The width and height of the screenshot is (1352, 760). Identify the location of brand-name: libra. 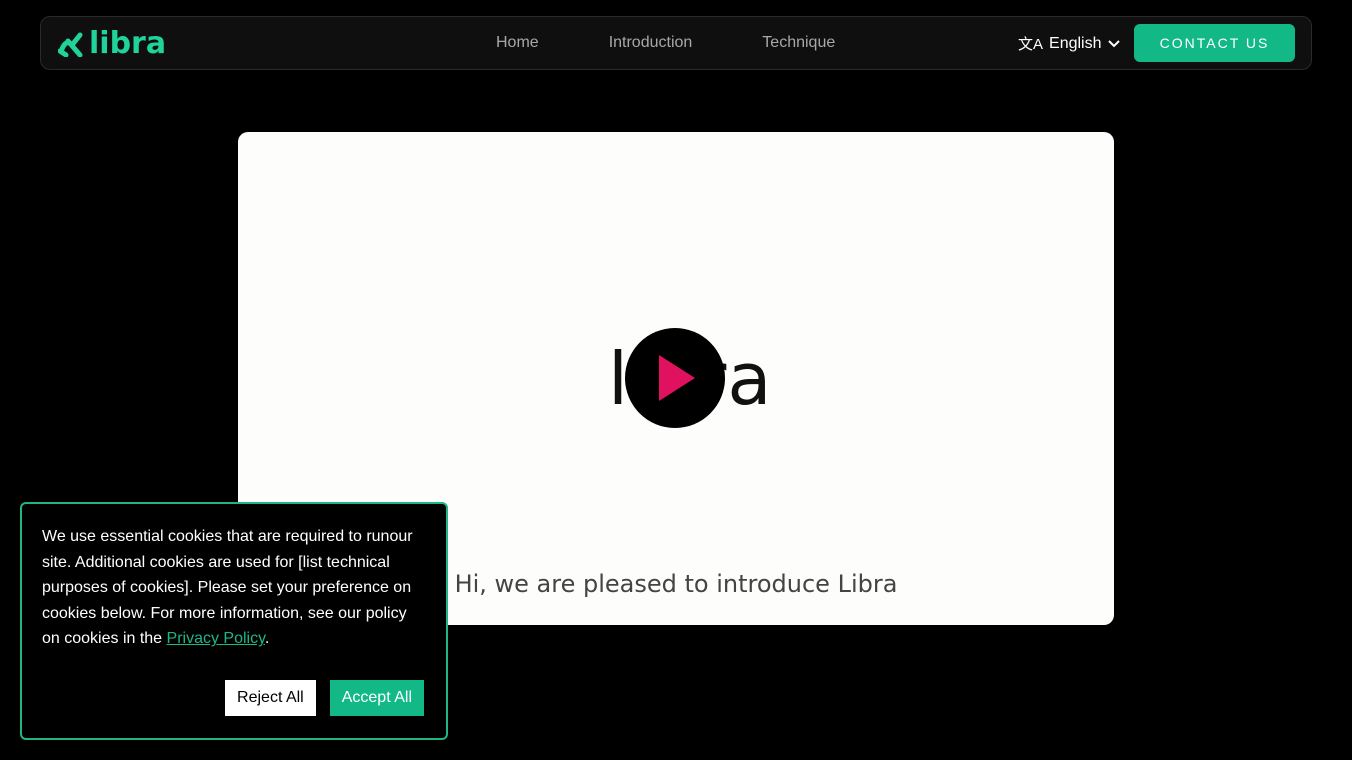
(128, 43).